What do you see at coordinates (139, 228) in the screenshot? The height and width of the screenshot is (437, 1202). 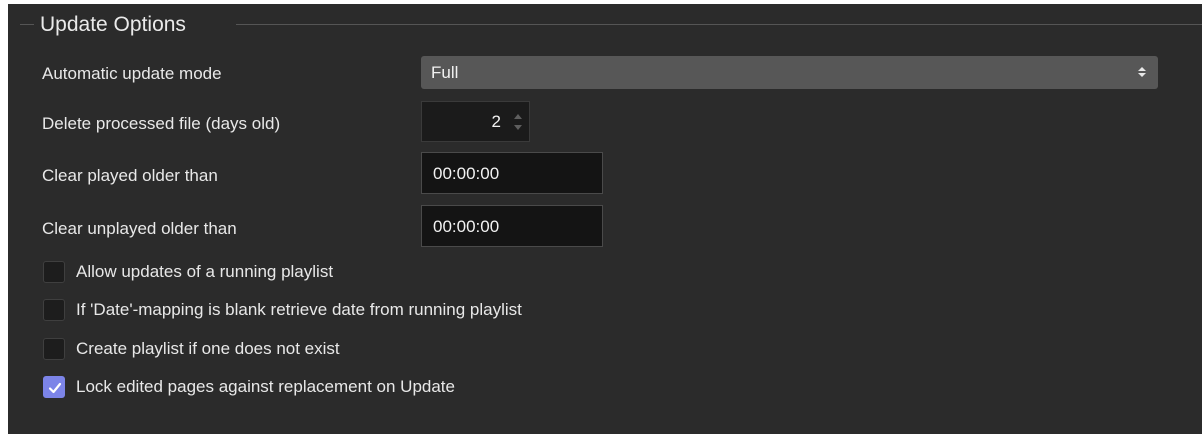 I see `clear-unplayed-label: Clear unplayed older than` at bounding box center [139, 228].